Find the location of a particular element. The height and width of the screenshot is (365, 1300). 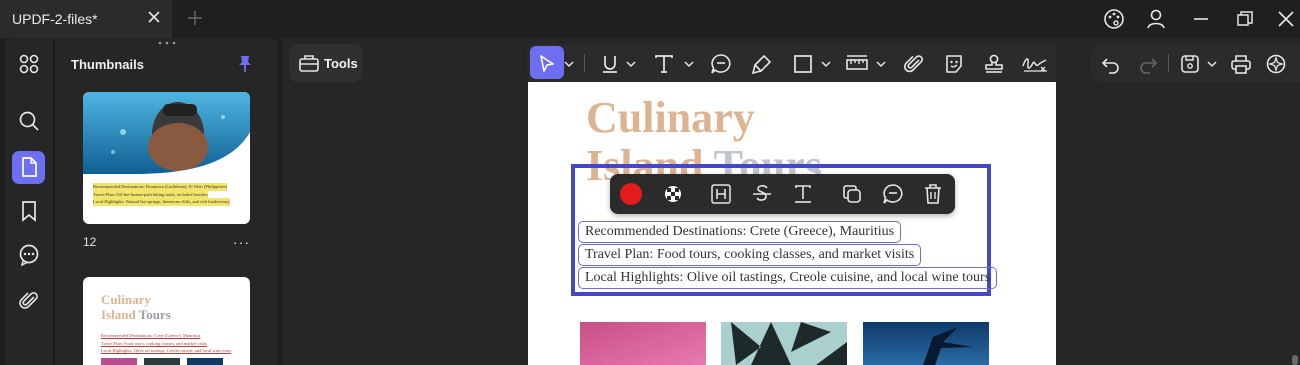

tab-title: UPDF-2-files* is located at coordinates (55, 19).